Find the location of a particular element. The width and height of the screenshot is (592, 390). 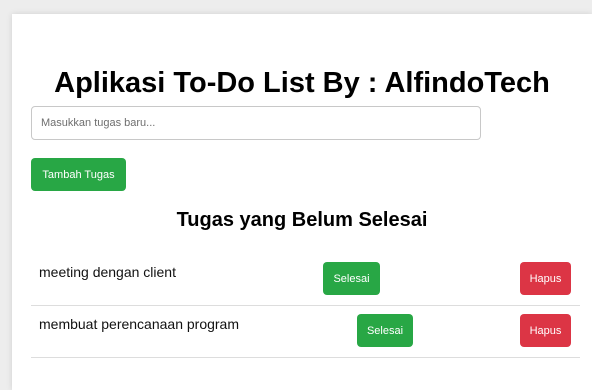

page-title: Aplikasi To-Do List By : AlfindoTech is located at coordinates (302, 83).